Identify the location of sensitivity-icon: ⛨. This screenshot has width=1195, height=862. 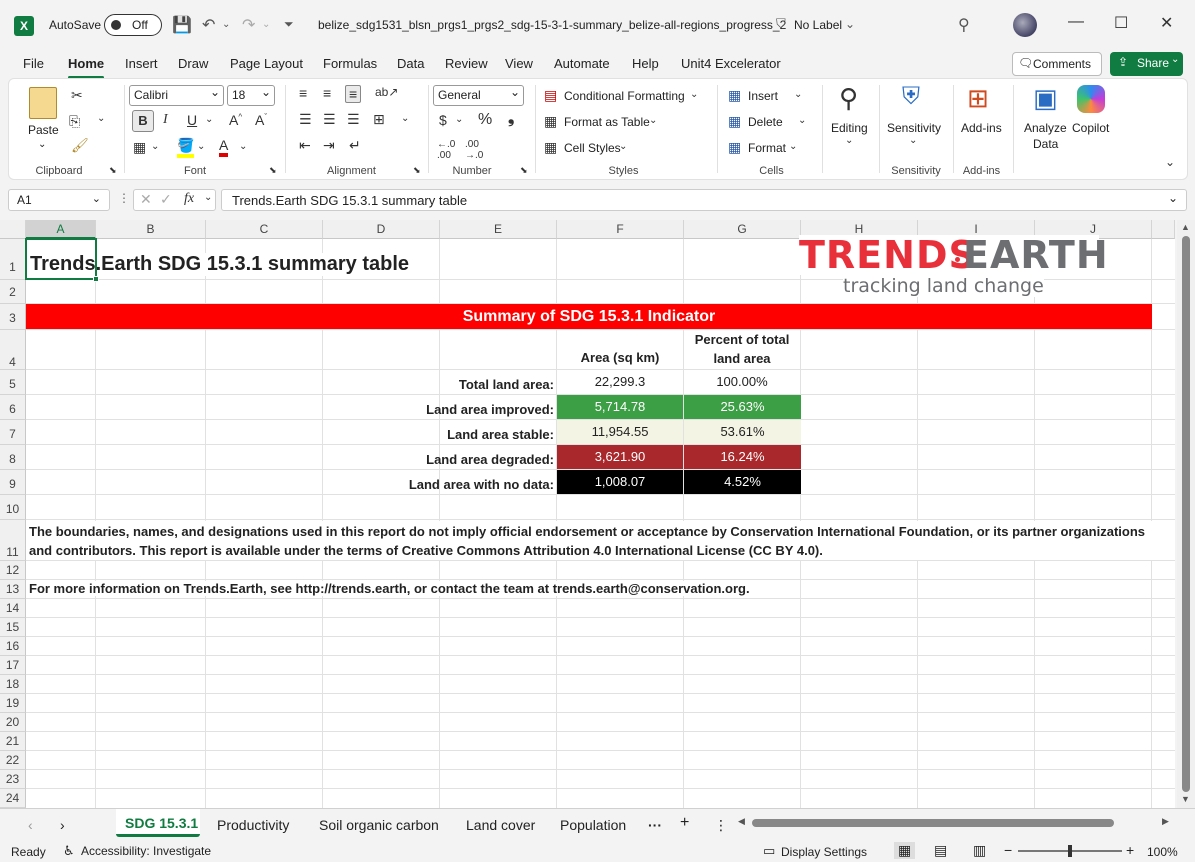
(911, 97).